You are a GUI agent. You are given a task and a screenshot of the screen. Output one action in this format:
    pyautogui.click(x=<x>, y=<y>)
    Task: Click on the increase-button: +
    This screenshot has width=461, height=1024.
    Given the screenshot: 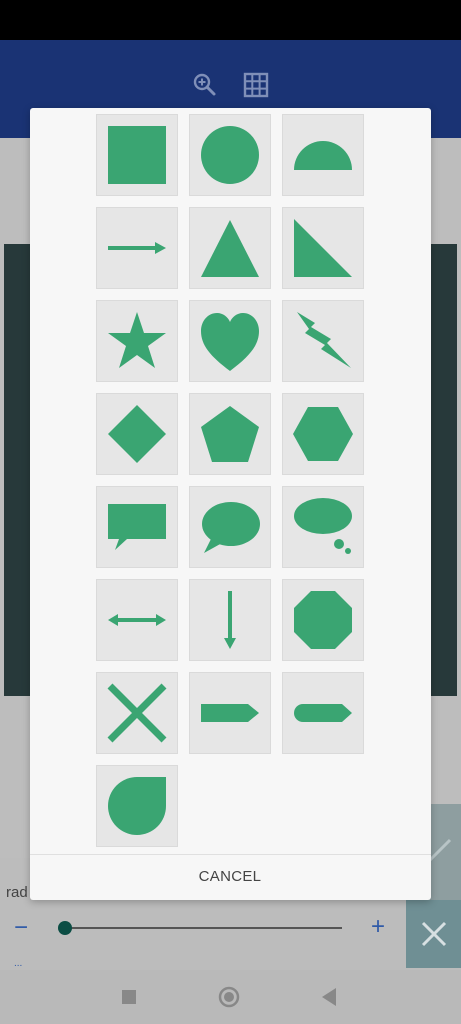 What is the action you would take?
    pyautogui.click(x=378, y=927)
    